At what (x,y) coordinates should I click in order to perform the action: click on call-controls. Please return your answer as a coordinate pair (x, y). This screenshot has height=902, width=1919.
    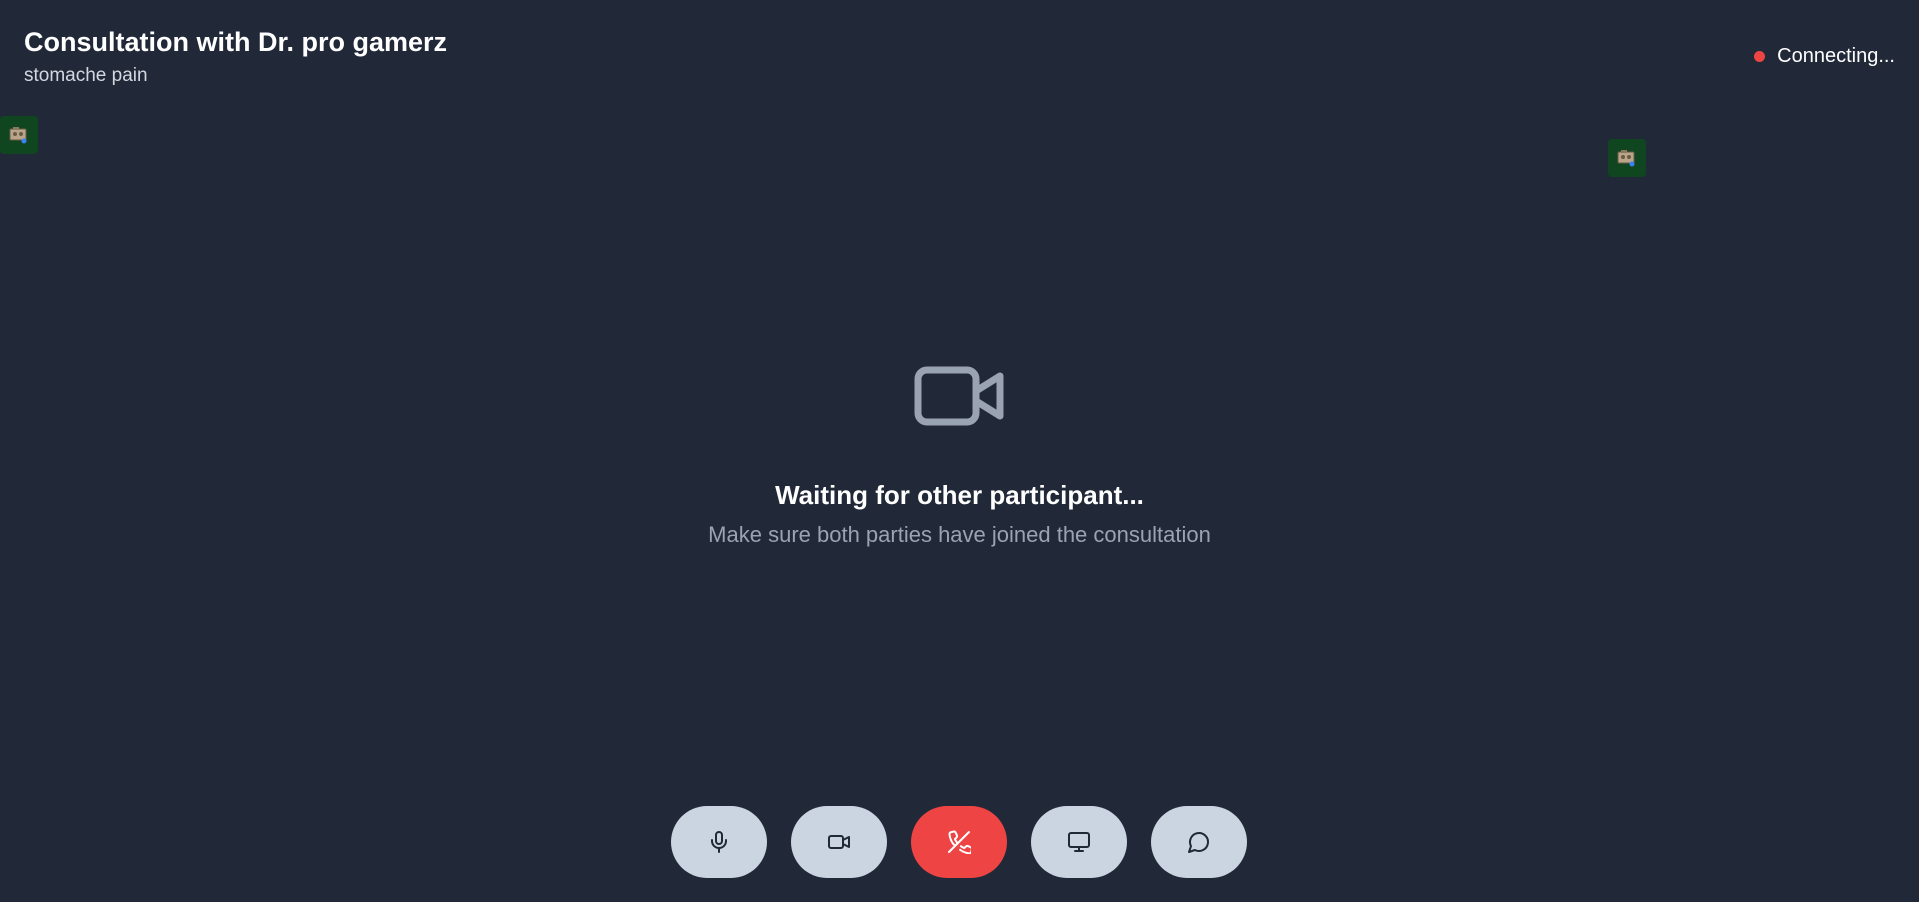
    Looking at the image, I should click on (959, 842).